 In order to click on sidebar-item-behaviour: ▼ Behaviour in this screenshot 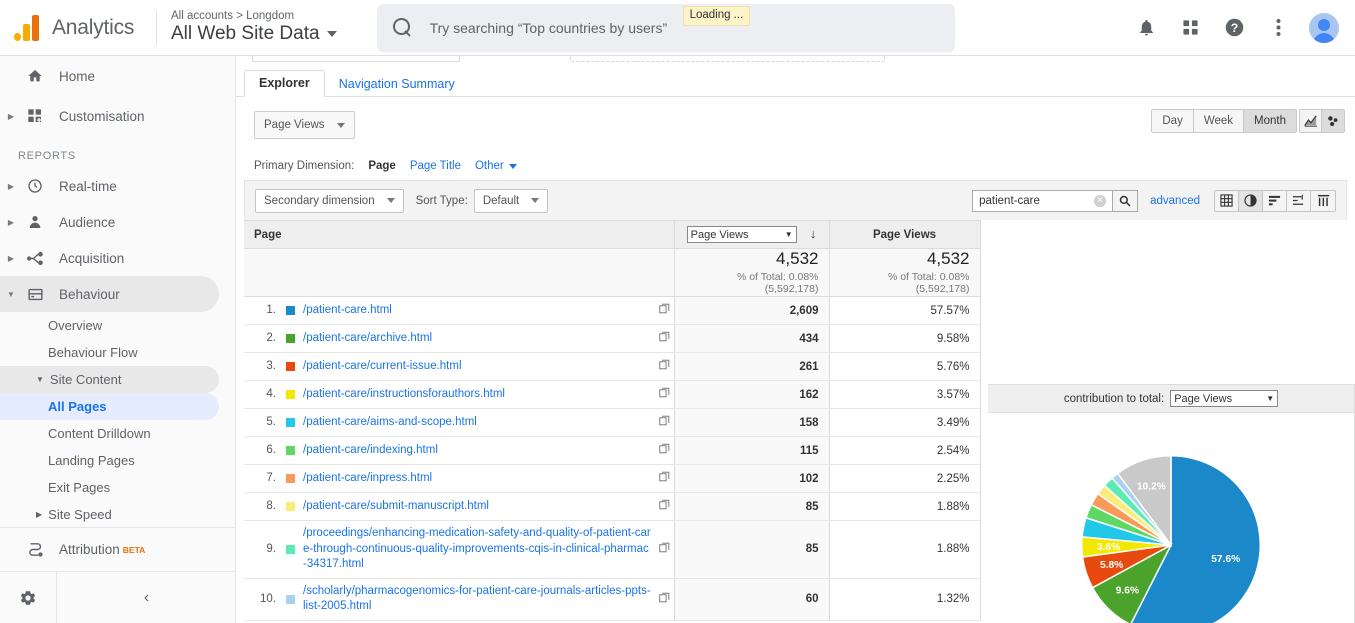, I will do `click(109, 294)`.